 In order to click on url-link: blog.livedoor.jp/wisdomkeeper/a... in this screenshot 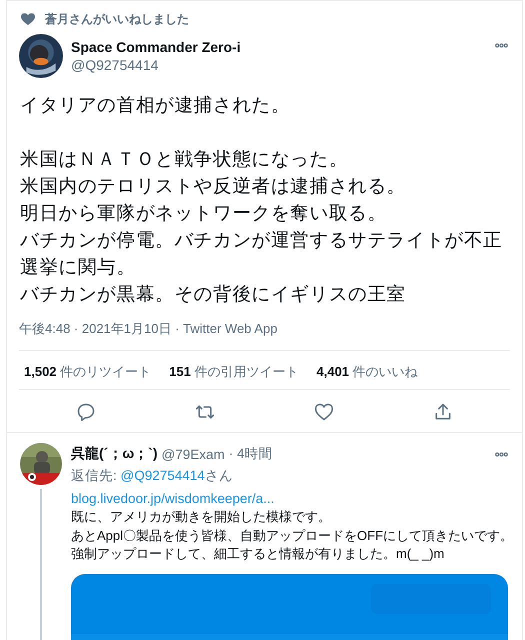, I will do `click(296, 498)`.